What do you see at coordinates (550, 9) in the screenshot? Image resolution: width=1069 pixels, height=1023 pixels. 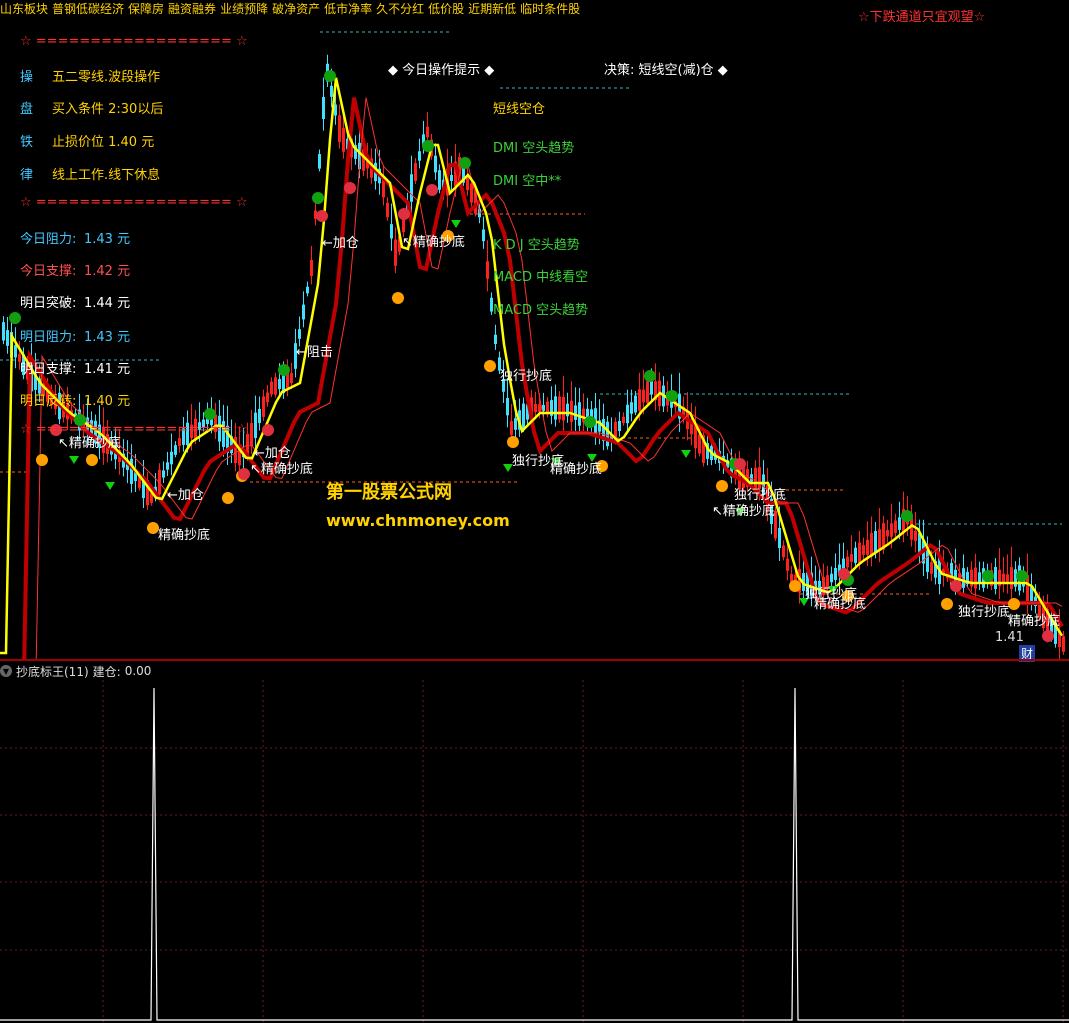 I see `sector-tag: 临时条件股` at bounding box center [550, 9].